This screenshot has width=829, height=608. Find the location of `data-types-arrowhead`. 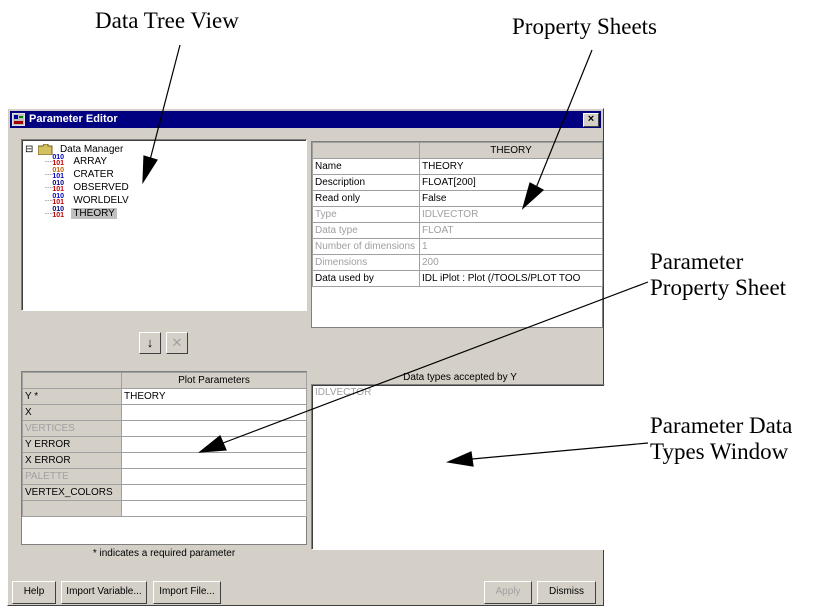

data-types-arrowhead is located at coordinates (459, 459).